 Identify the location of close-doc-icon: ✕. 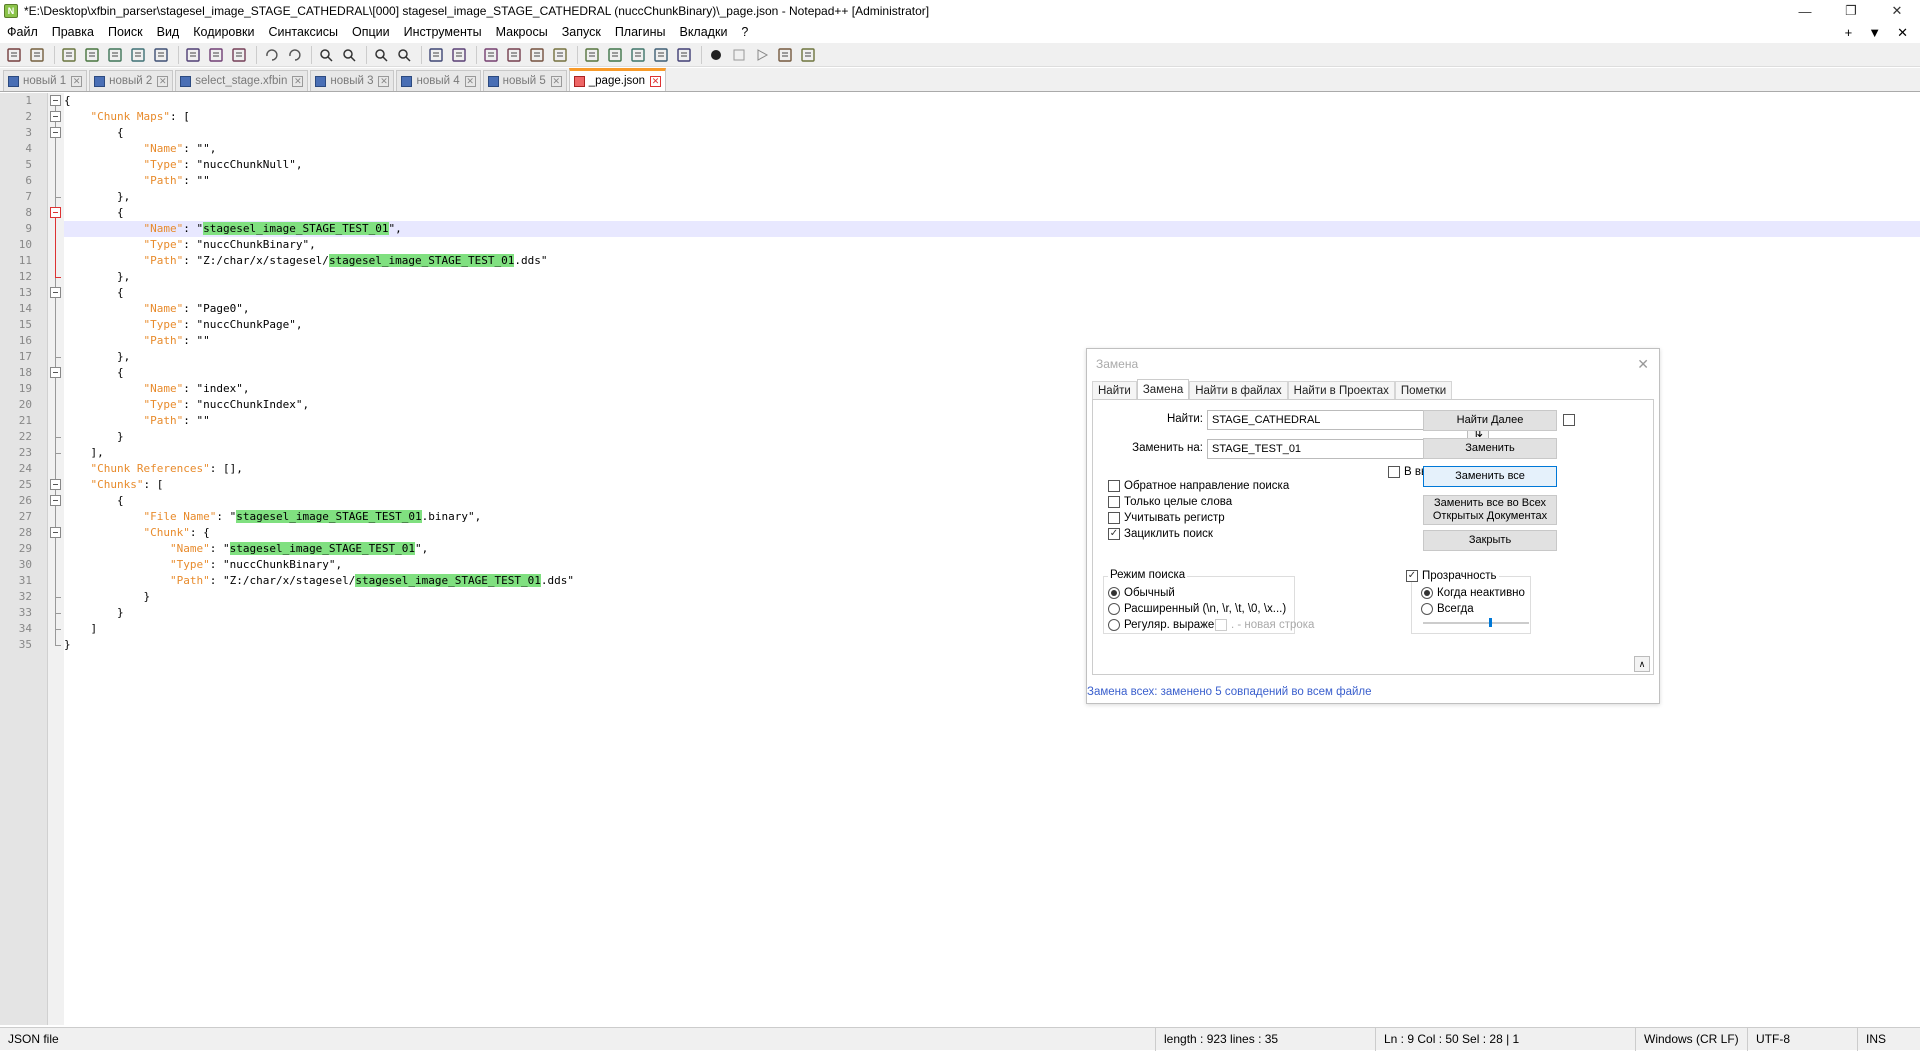
(1902, 33).